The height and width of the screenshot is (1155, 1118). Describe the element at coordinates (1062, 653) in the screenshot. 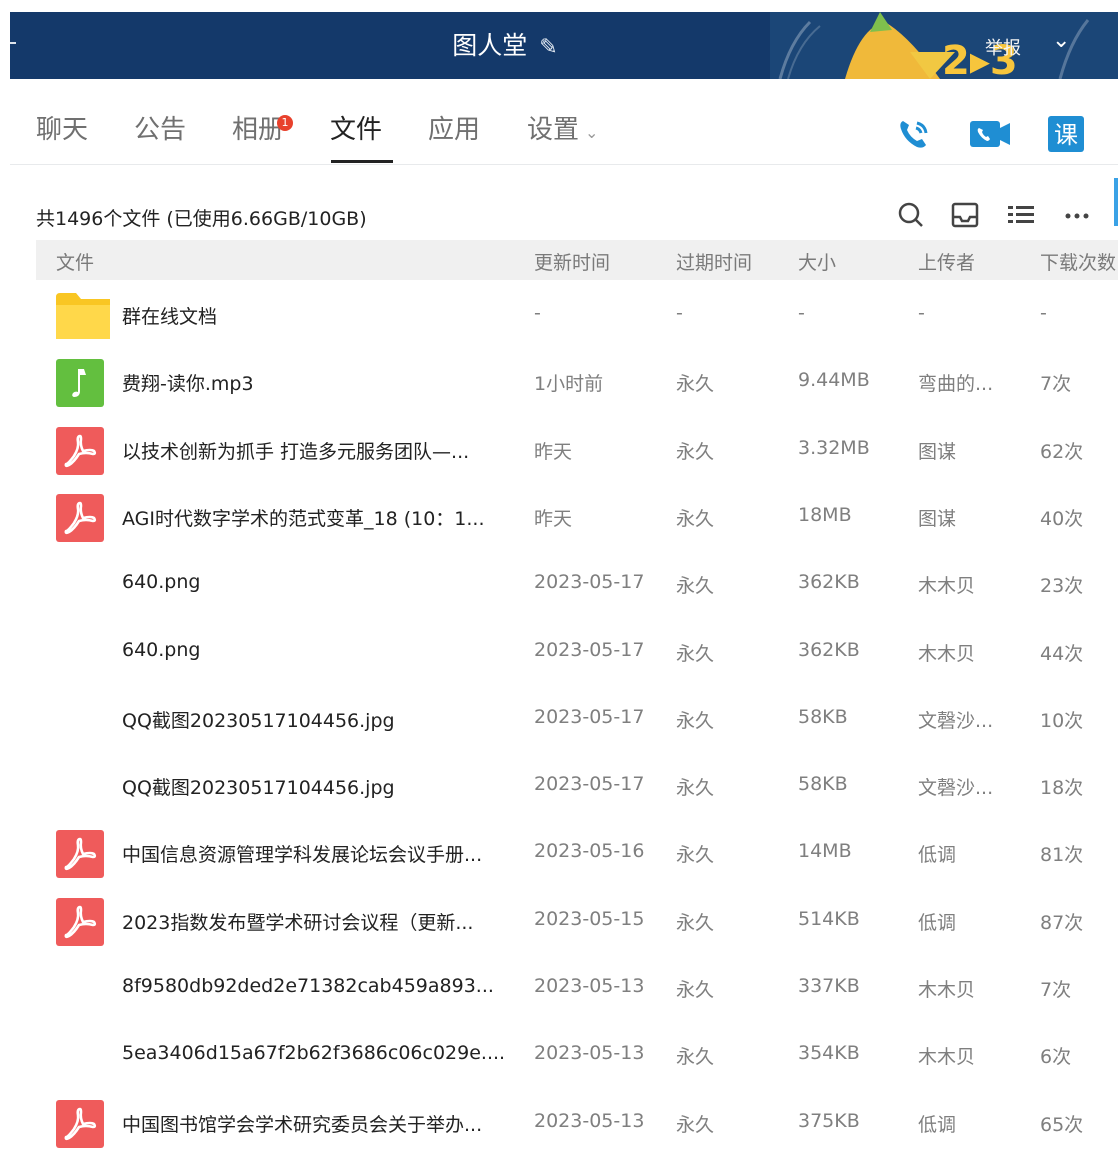

I see `downloads-cell: 44次` at that location.